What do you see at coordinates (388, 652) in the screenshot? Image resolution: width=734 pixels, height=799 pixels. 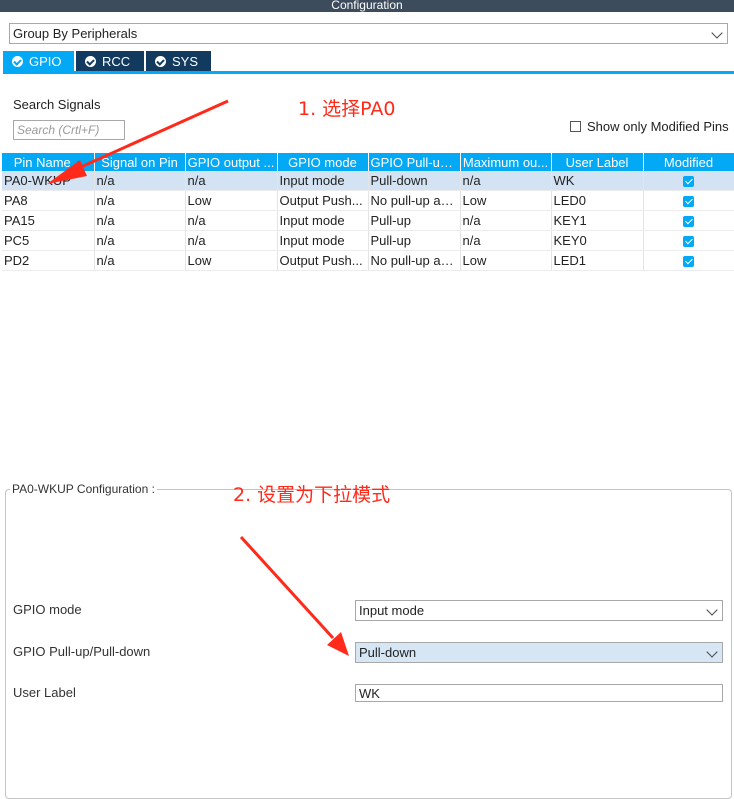 I see `pull-up-down-value: Pull-down` at bounding box center [388, 652].